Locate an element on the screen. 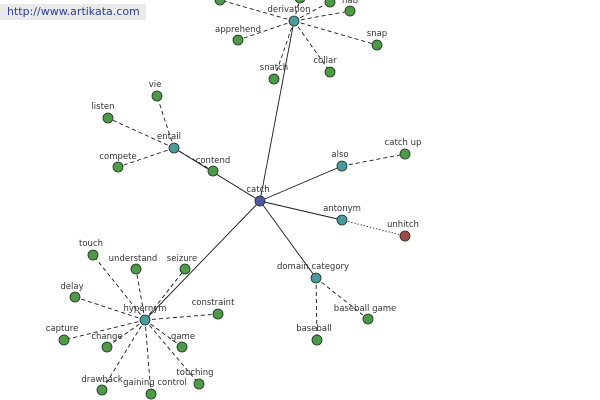  word-label-collar: collar is located at coordinates (325, 61).